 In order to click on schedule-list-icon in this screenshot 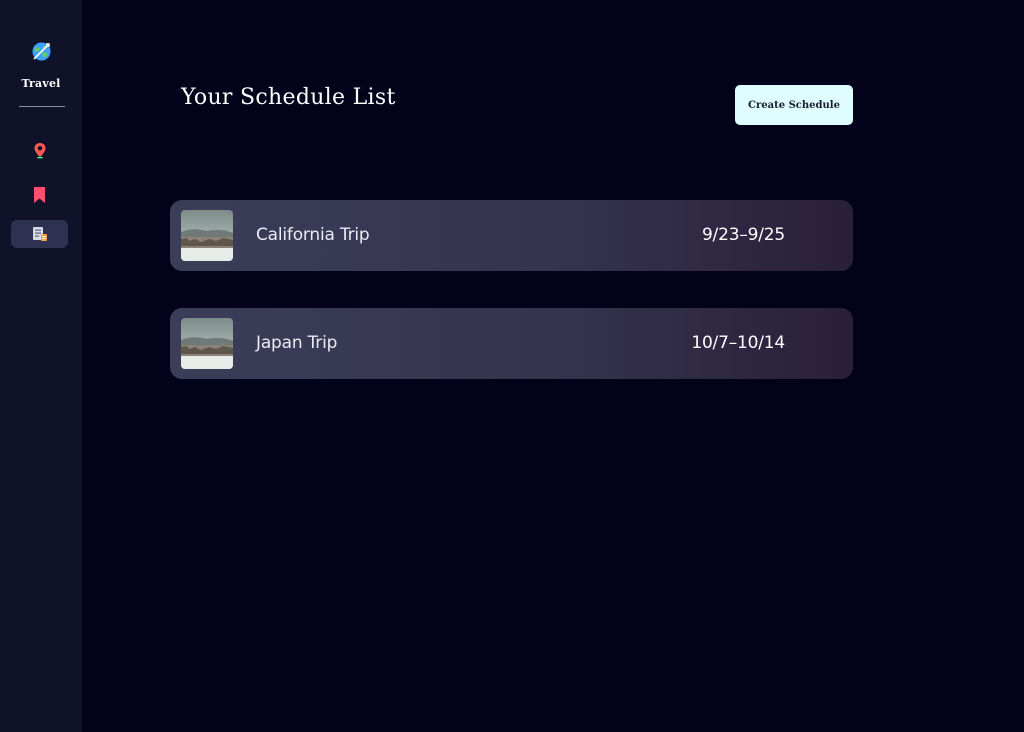, I will do `click(40, 234)`.